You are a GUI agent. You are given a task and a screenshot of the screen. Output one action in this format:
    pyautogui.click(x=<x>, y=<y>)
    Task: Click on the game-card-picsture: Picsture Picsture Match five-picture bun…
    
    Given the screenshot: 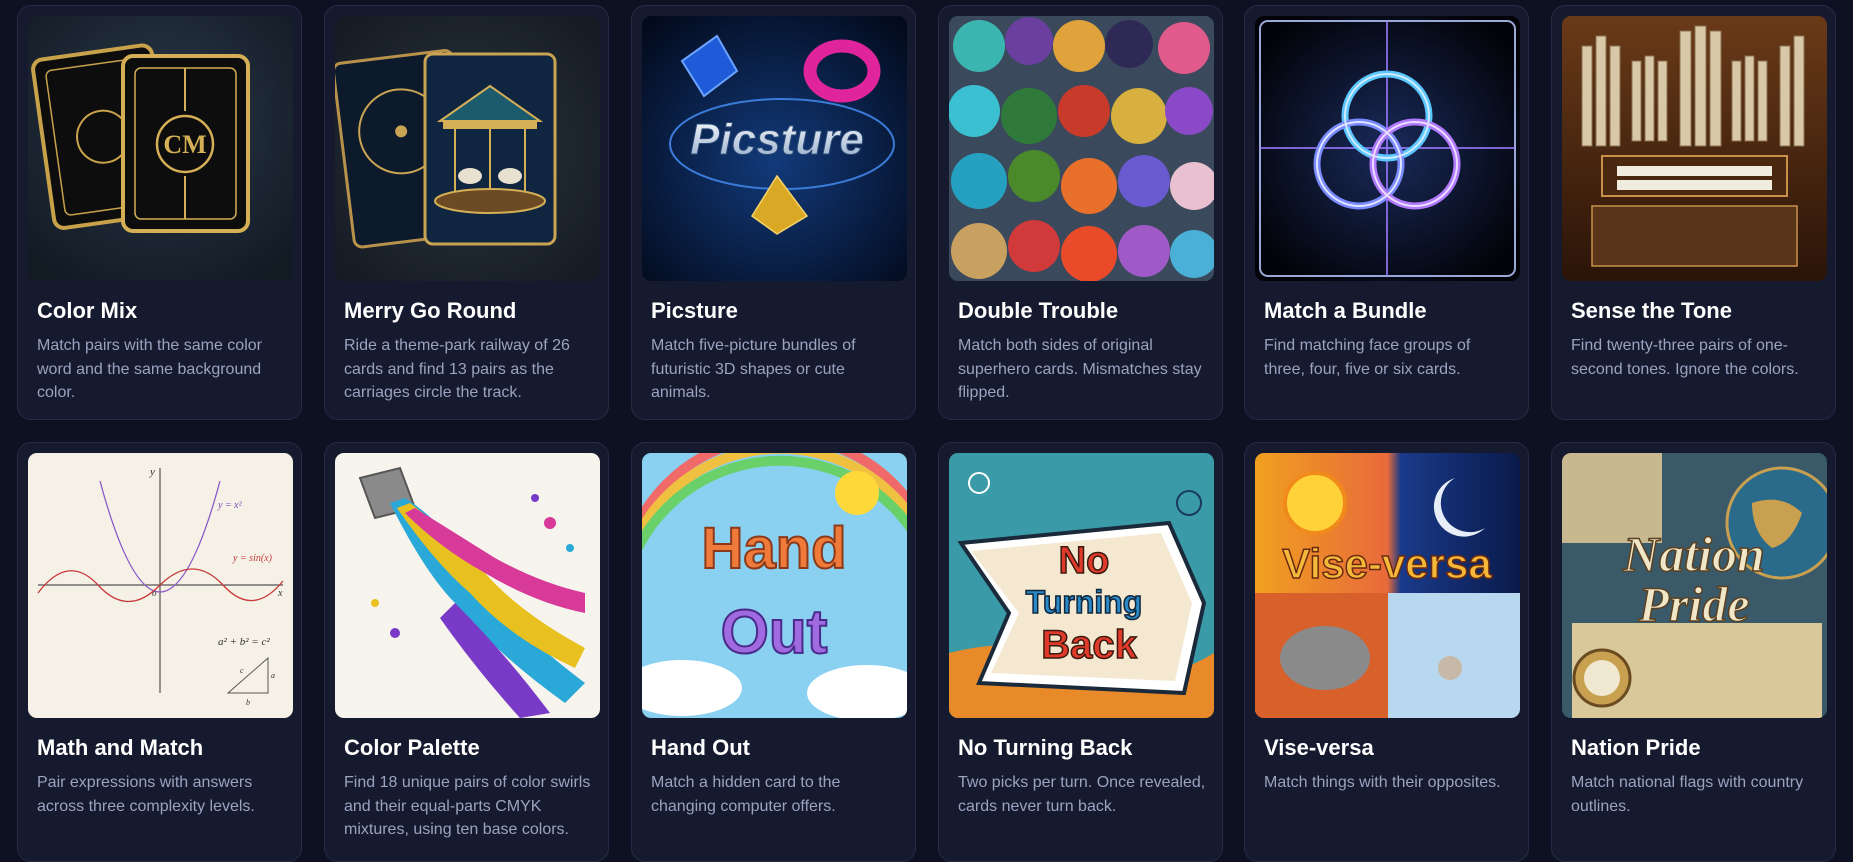 What is the action you would take?
    pyautogui.click(x=773, y=212)
    